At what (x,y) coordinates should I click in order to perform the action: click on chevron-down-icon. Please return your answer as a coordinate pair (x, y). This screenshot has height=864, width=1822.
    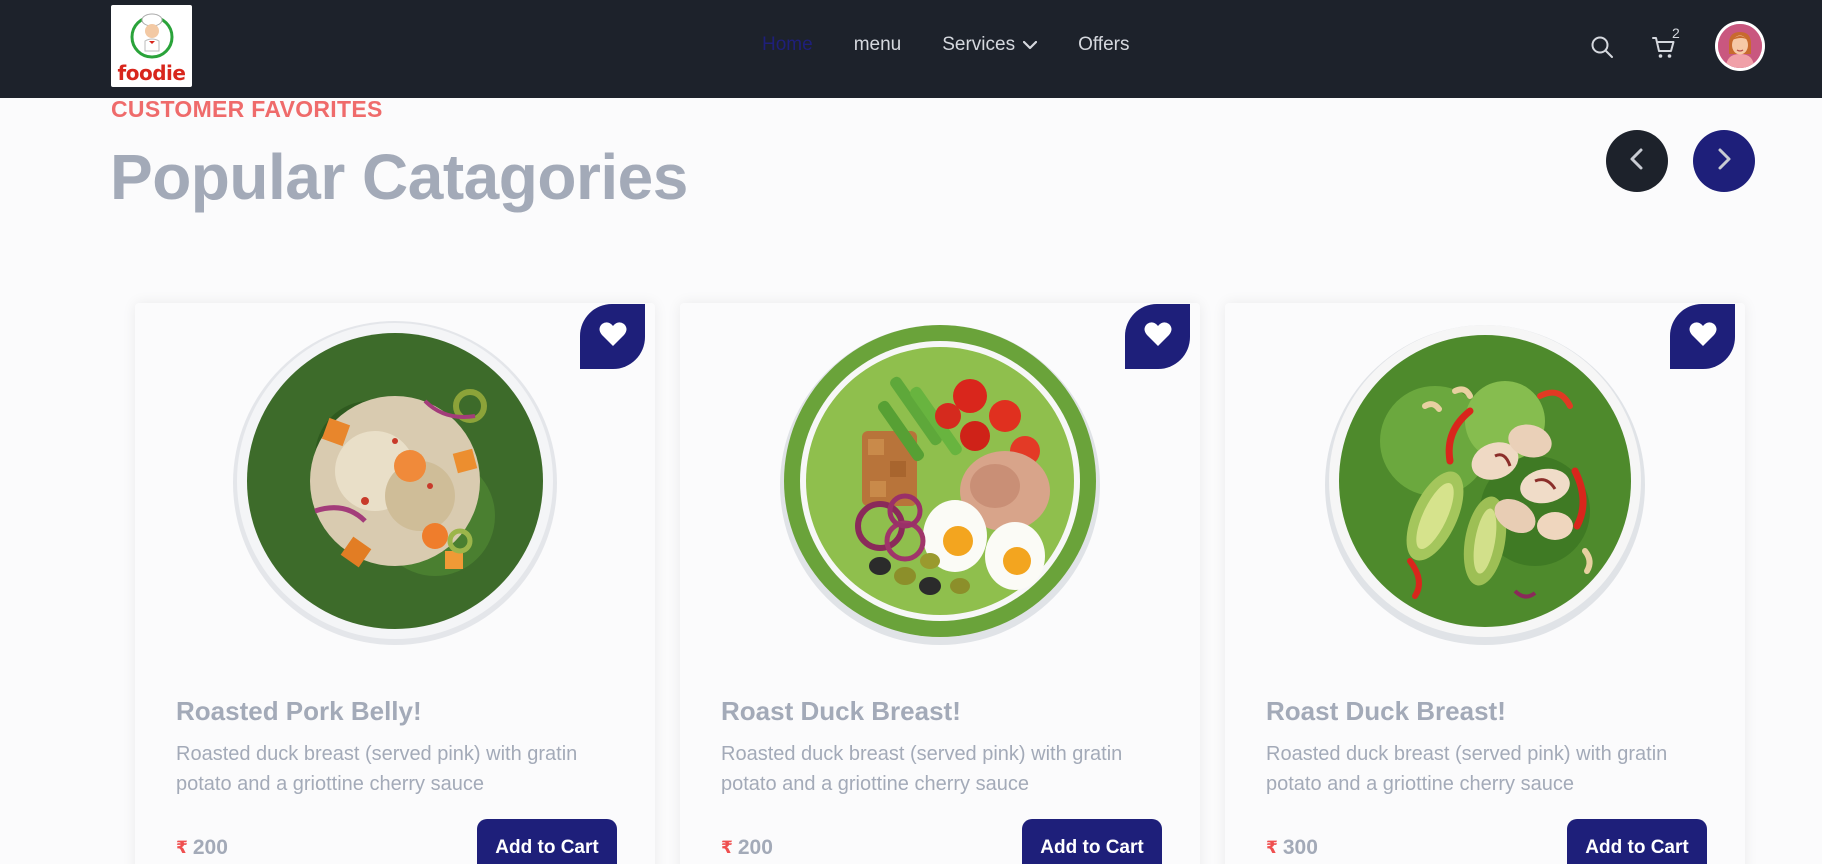
    Looking at the image, I should click on (1030, 45).